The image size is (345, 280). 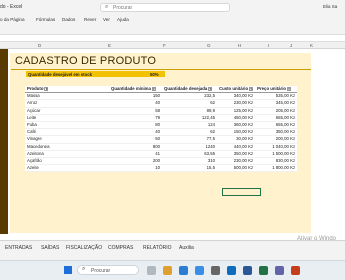 What do you see at coordinates (68, 270) in the screenshot?
I see `windows-start-icon` at bounding box center [68, 270].